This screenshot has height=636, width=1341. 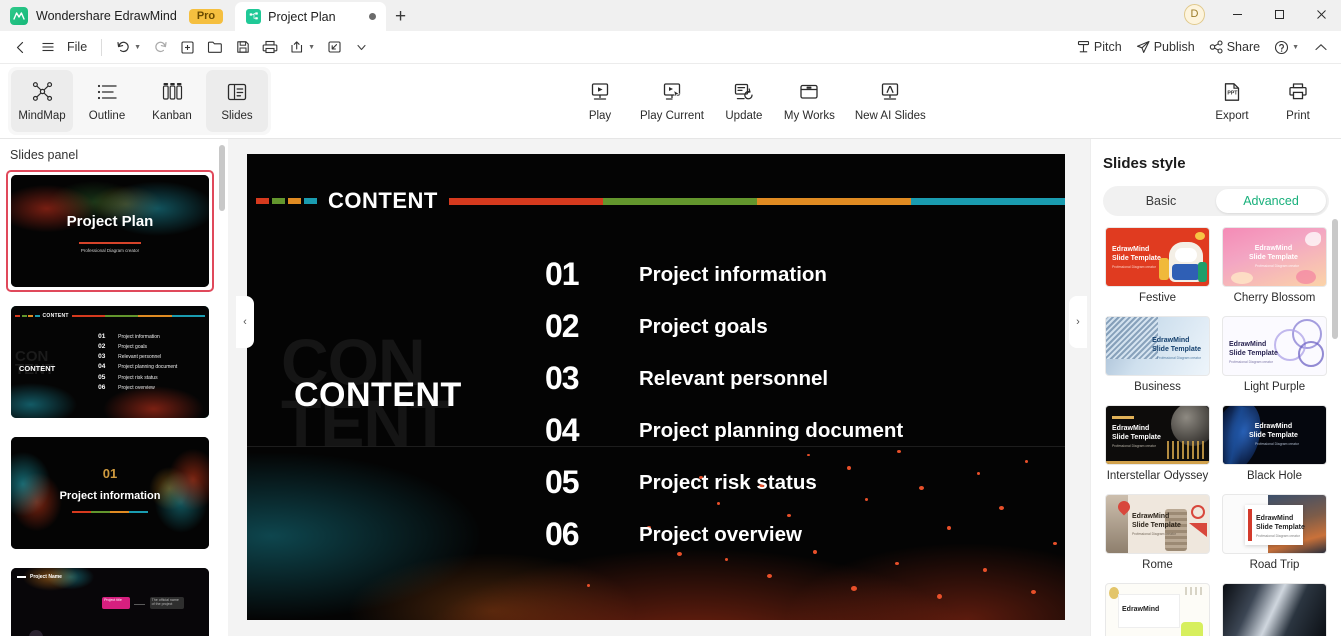 What do you see at coordinates (562, 482) in the screenshot?
I see `agenda-number: 05` at bounding box center [562, 482].